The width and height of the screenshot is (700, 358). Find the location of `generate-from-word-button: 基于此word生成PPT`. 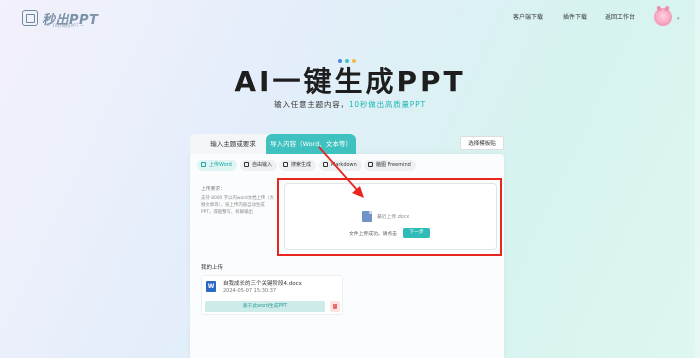

generate-from-word-button: 基于此word生成PPT is located at coordinates (265, 306).